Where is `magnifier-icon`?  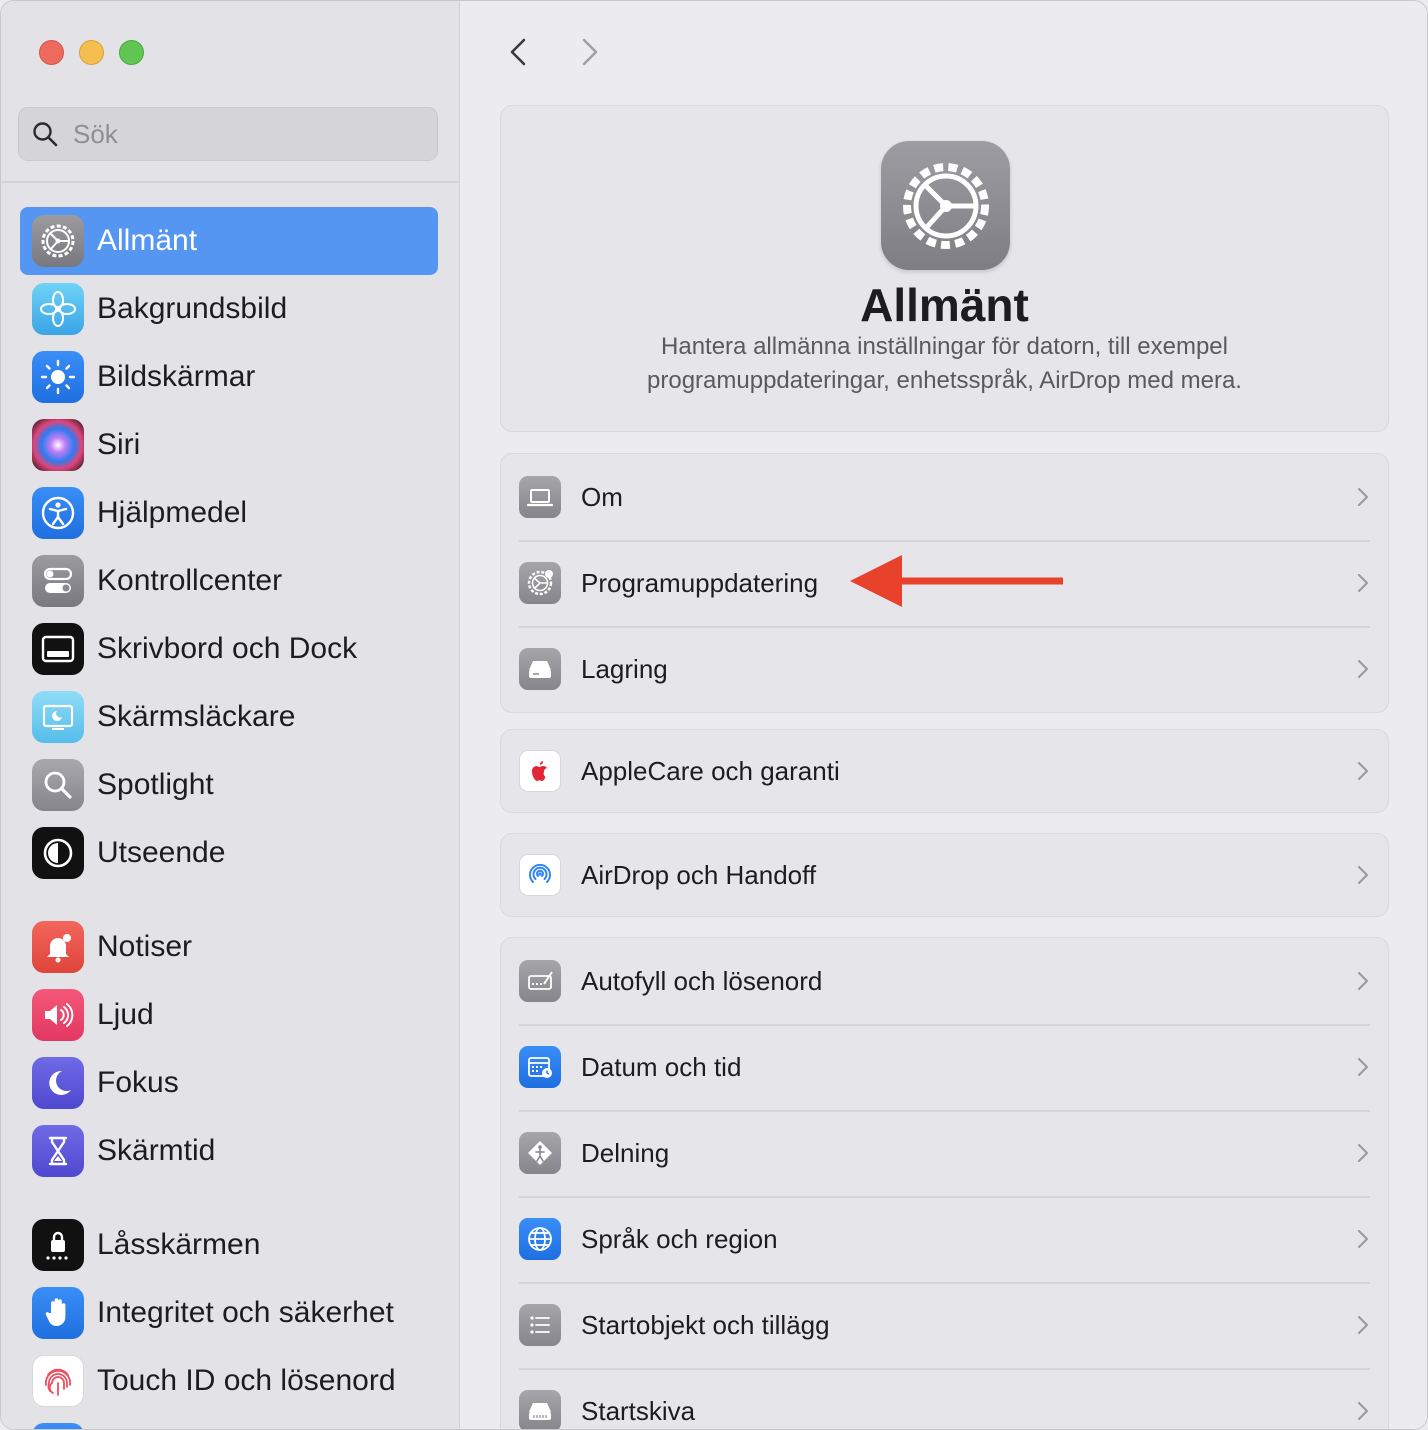 magnifier-icon is located at coordinates (58, 785).